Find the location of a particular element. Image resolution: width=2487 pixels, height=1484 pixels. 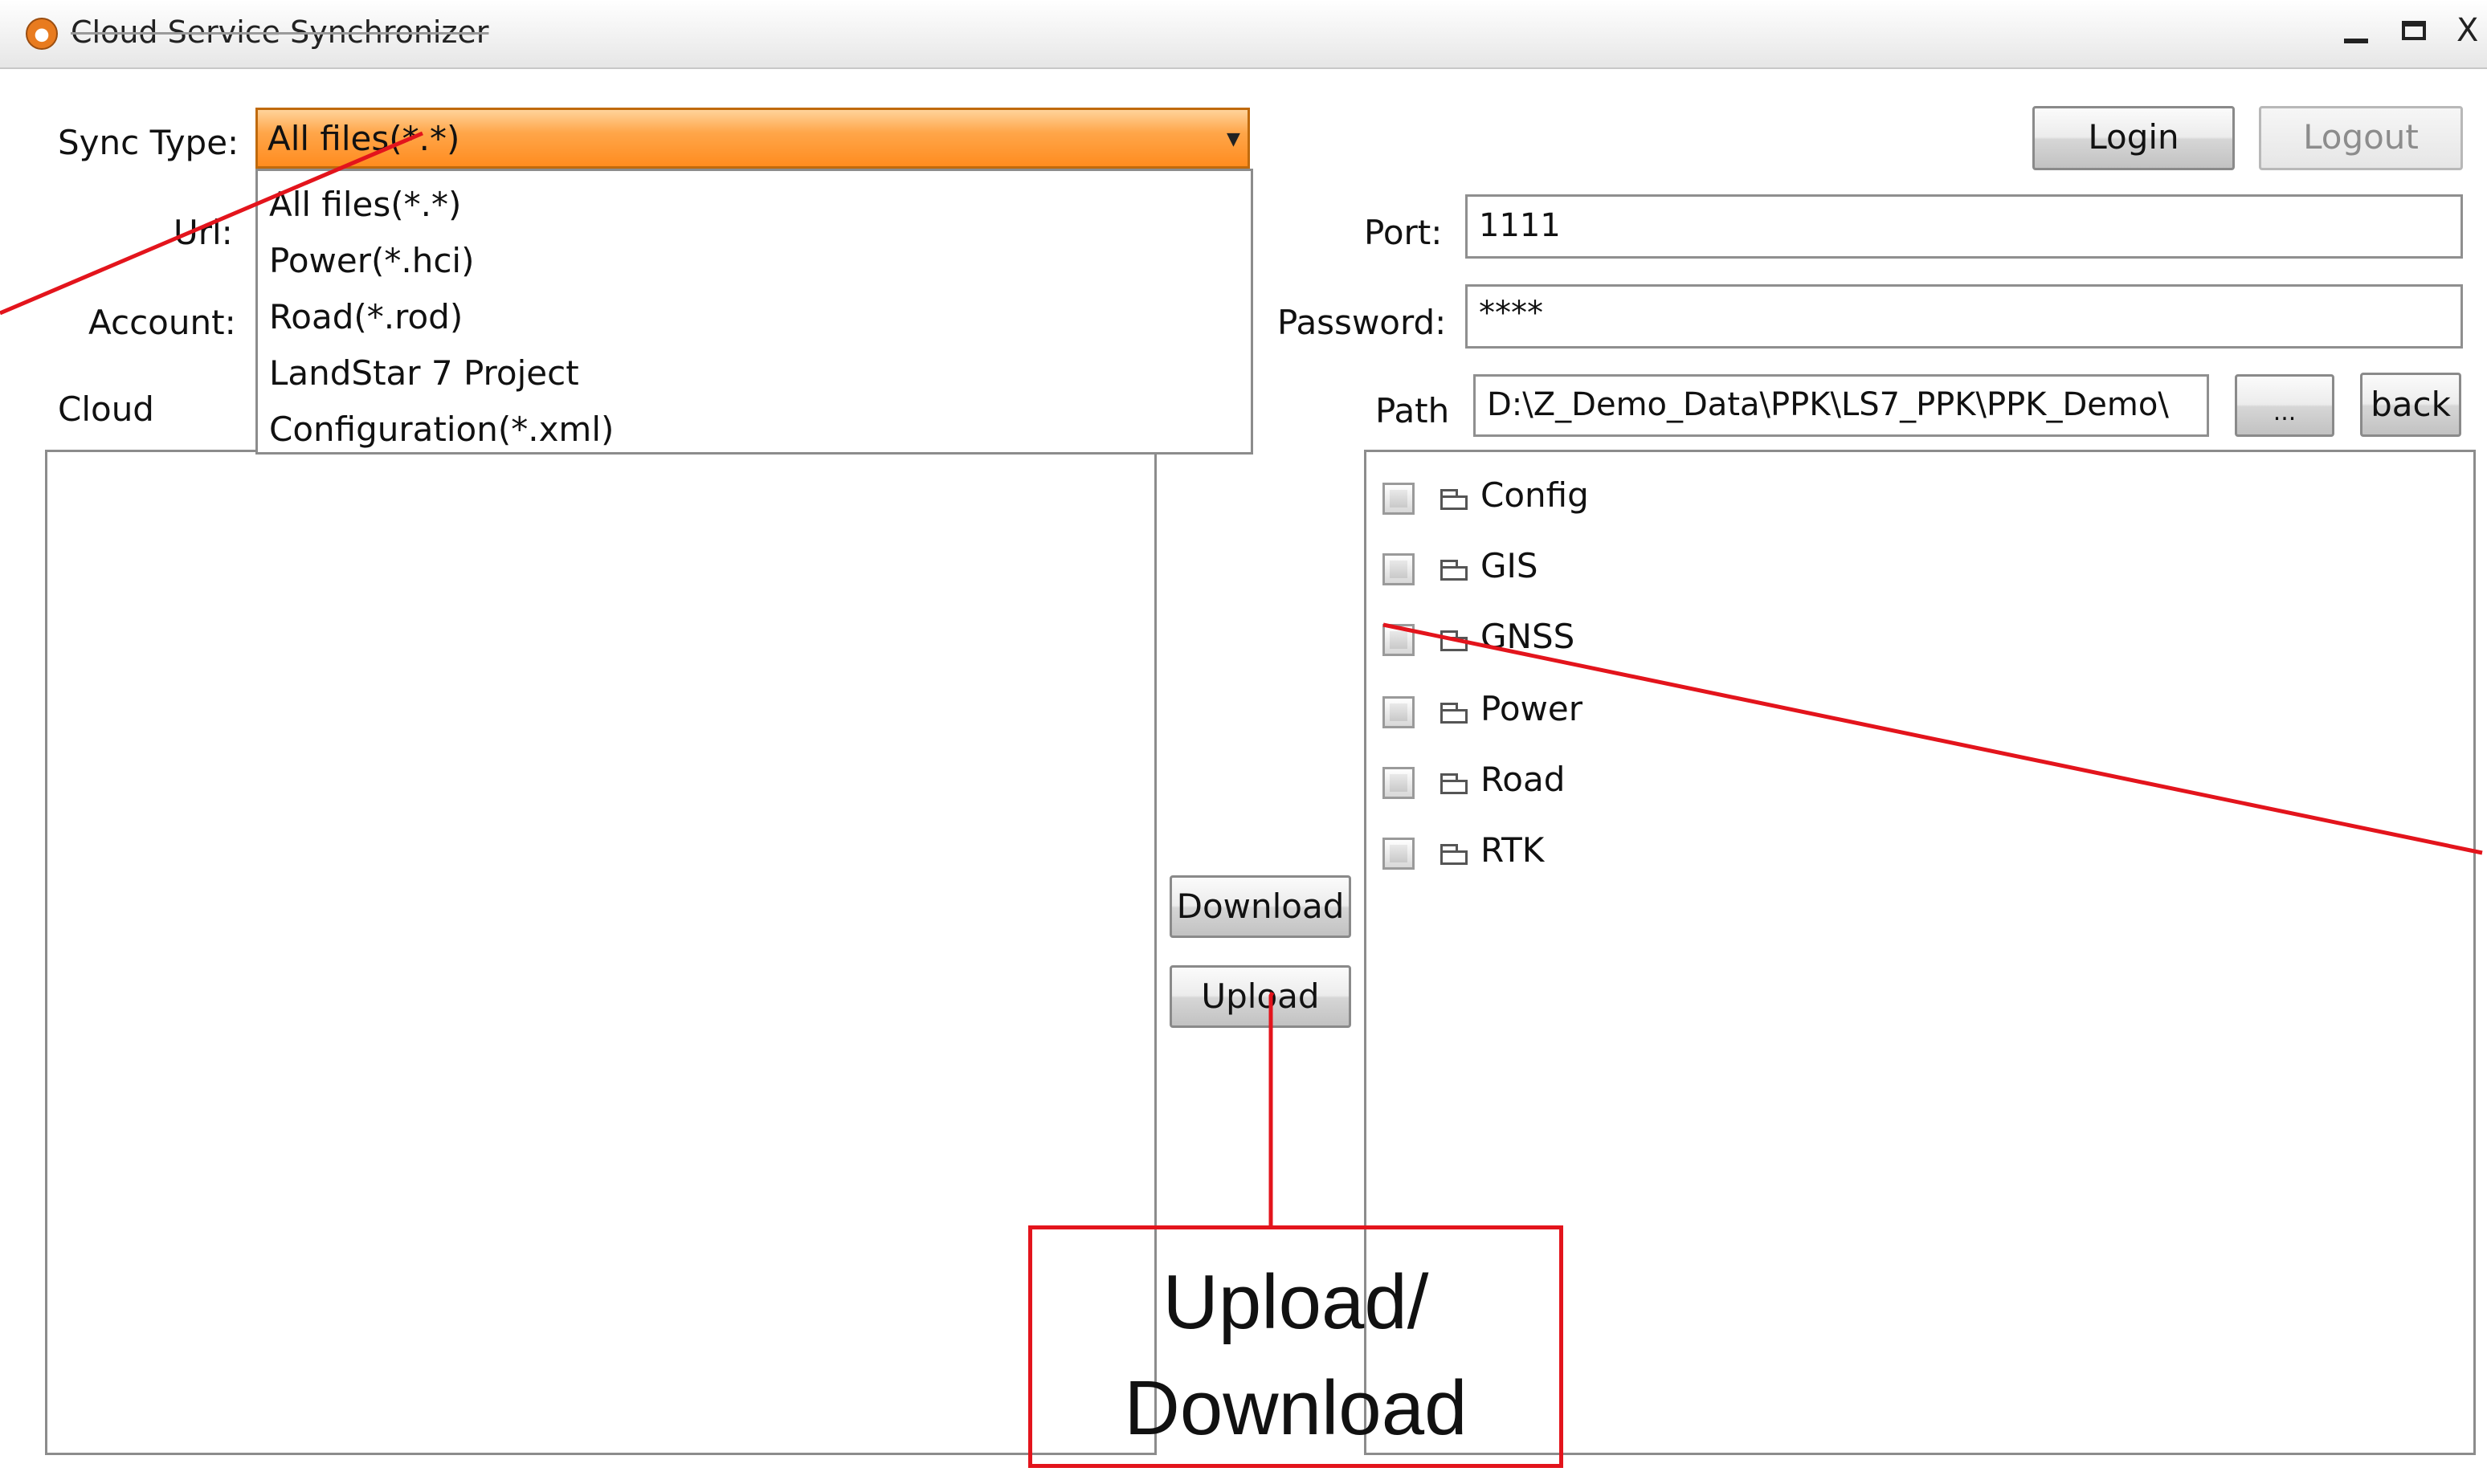

path-field: D:\Z_Demo_Data\PPK\LS7_PPK\PPK_Demo\ is located at coordinates (1841, 405).